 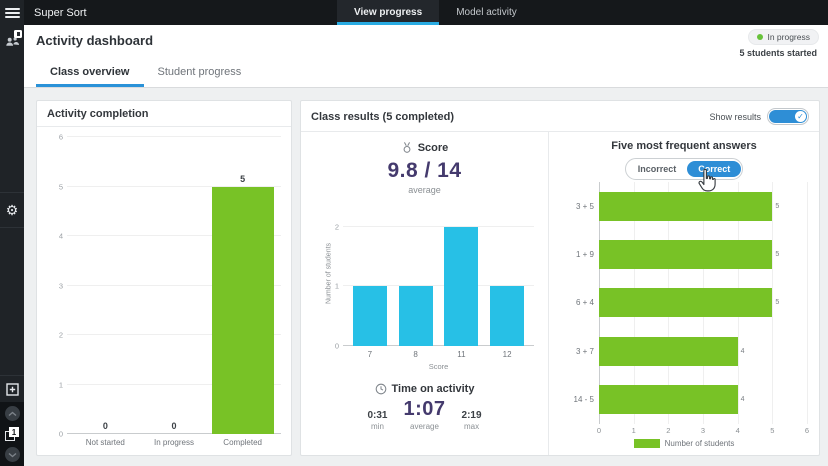 I want to click on x-category-label: Not started, so click(x=105, y=442).